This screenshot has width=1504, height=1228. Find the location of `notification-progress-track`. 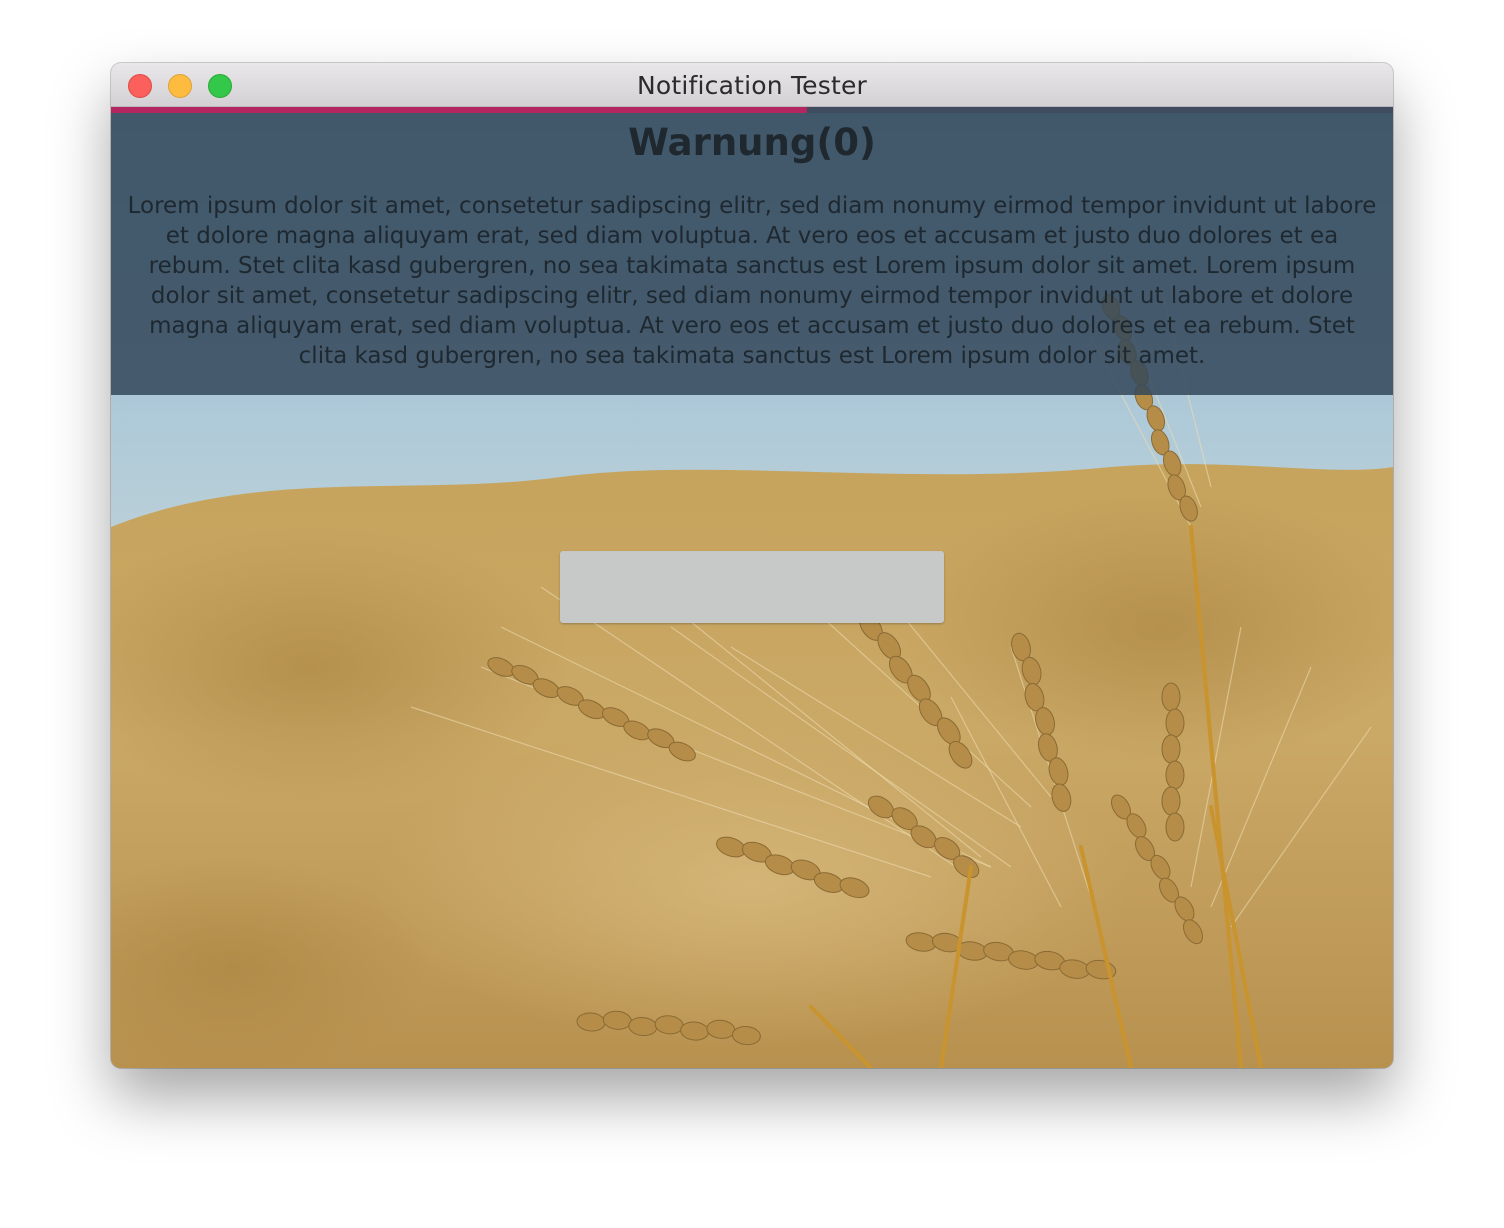

notification-progress-track is located at coordinates (752, 110).